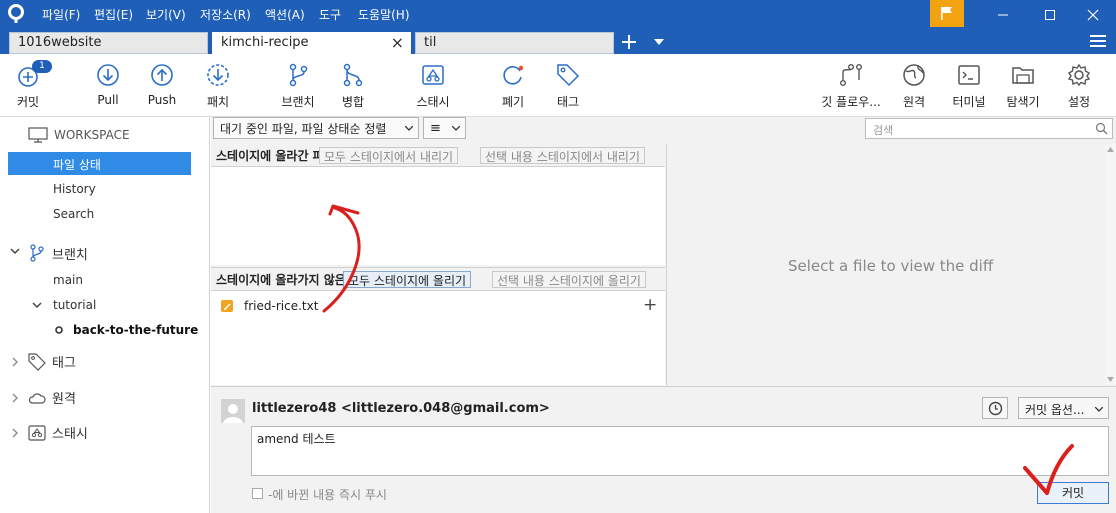  What do you see at coordinates (108, 87) in the screenshot?
I see `pull-toolbar-button: Pull` at bounding box center [108, 87].